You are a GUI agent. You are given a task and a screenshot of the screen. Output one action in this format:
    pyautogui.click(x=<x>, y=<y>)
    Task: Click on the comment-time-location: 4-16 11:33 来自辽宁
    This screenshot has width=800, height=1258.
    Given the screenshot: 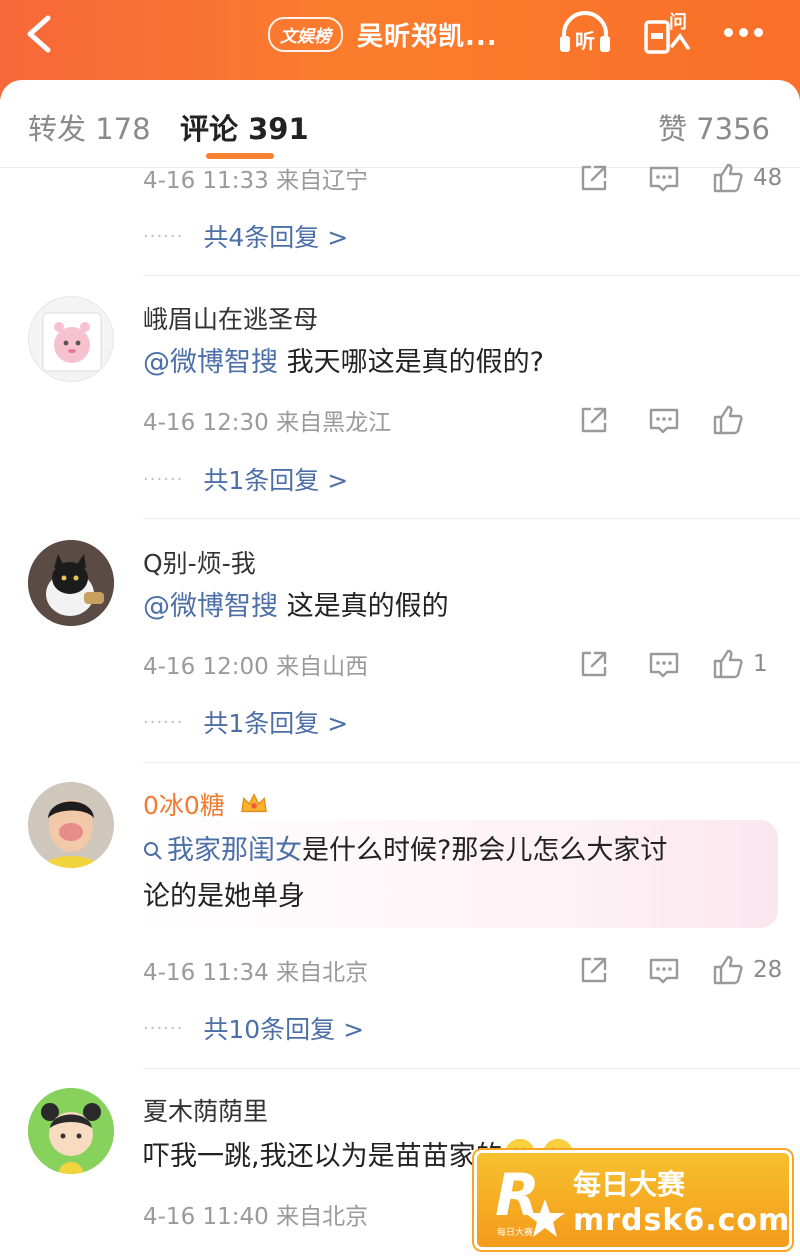 What is the action you would take?
    pyautogui.click(x=256, y=181)
    